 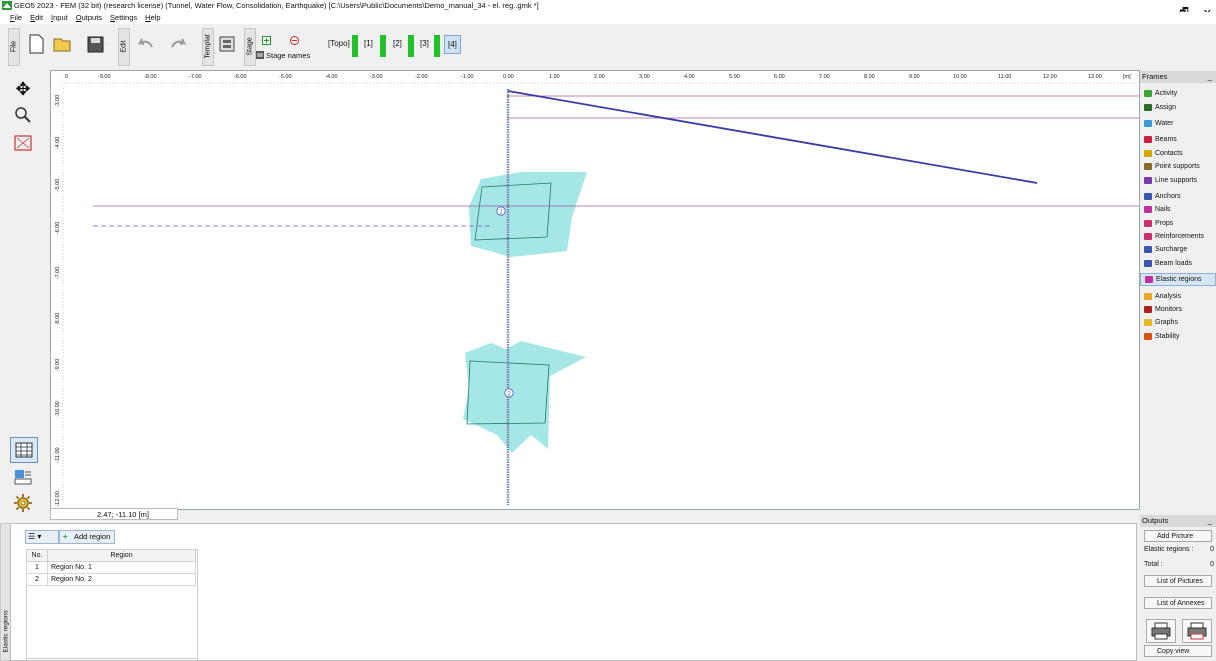 What do you see at coordinates (87, 537) in the screenshot?
I see `add-region-button: + Add region` at bounding box center [87, 537].